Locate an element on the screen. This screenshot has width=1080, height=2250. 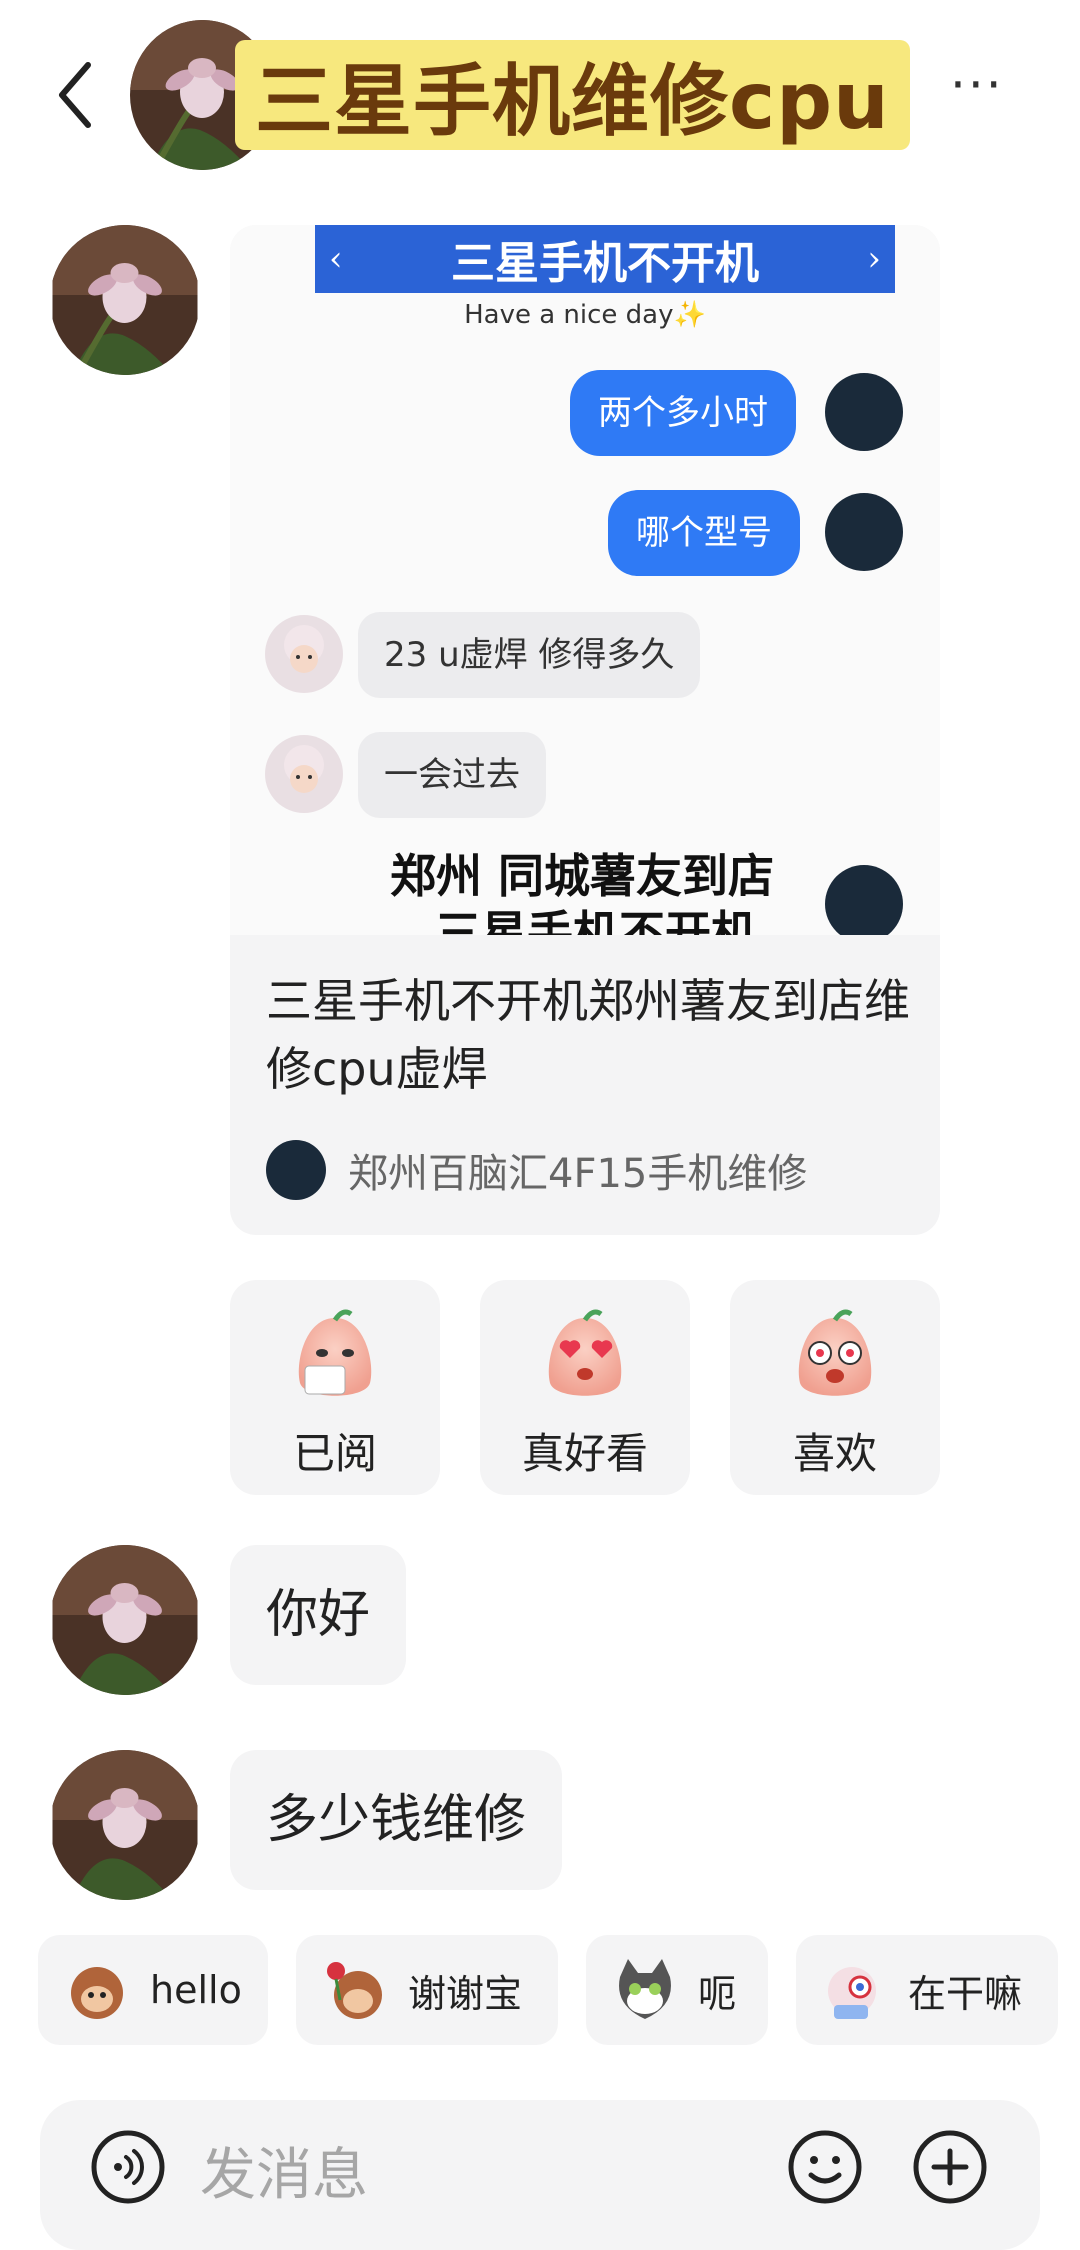
back-button is located at coordinates (75, 95).